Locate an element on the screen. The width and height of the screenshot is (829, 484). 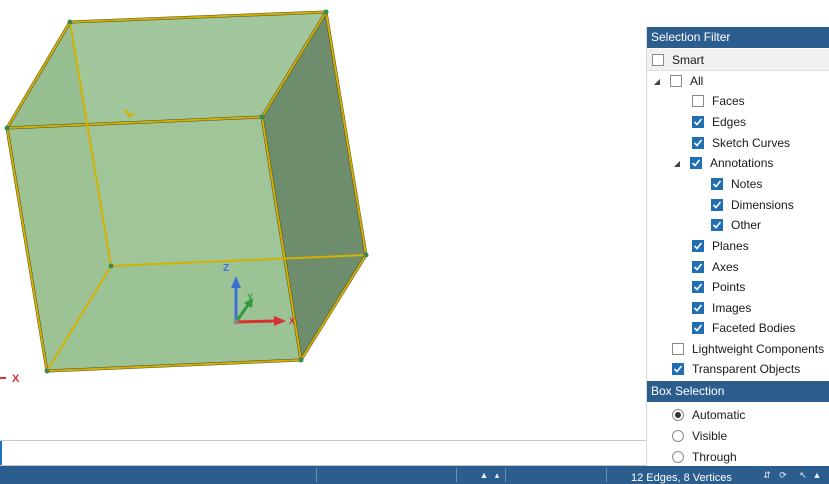
smart-label: Smart is located at coordinates (688, 59).